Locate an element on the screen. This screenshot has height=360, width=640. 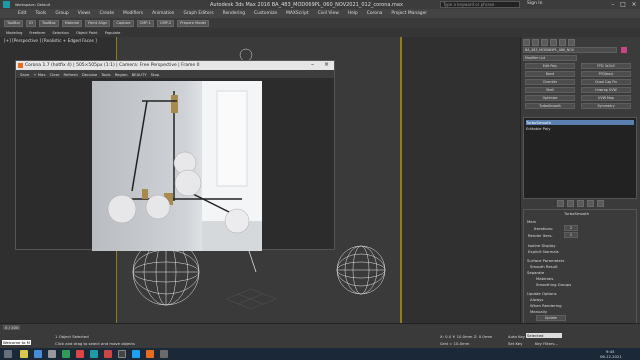
modifier-preset-button: Bend is located at coordinates (550, 74).